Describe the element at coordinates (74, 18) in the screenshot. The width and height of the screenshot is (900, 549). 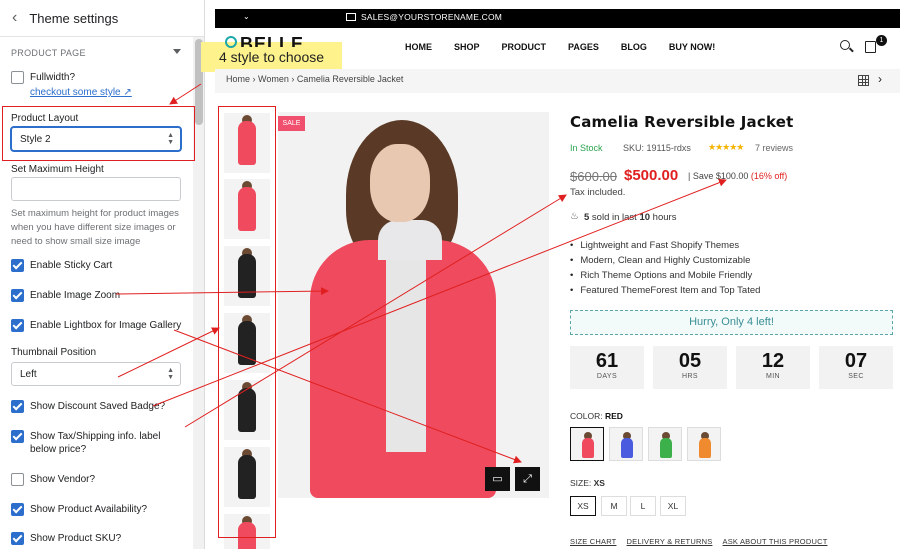
I see `sidebar-title: Theme settings` at that location.